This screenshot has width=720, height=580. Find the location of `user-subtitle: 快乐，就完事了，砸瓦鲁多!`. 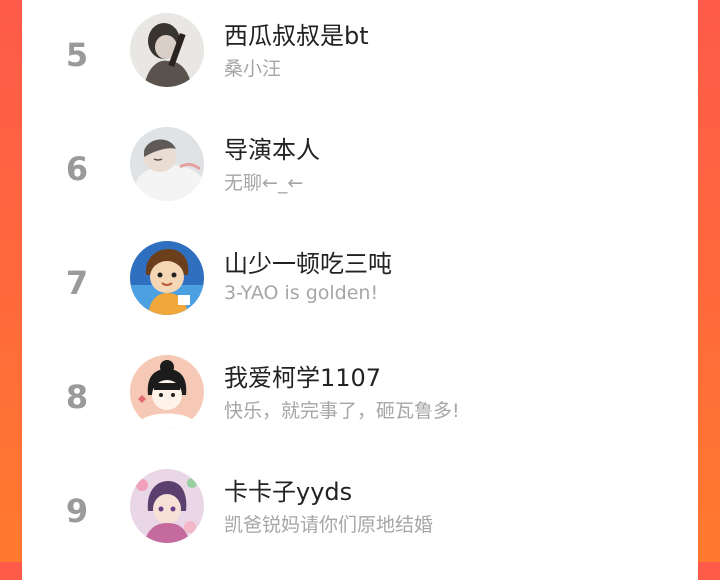

user-subtitle: 快乐，就完事了，砸瓦鲁多! is located at coordinates (342, 411).